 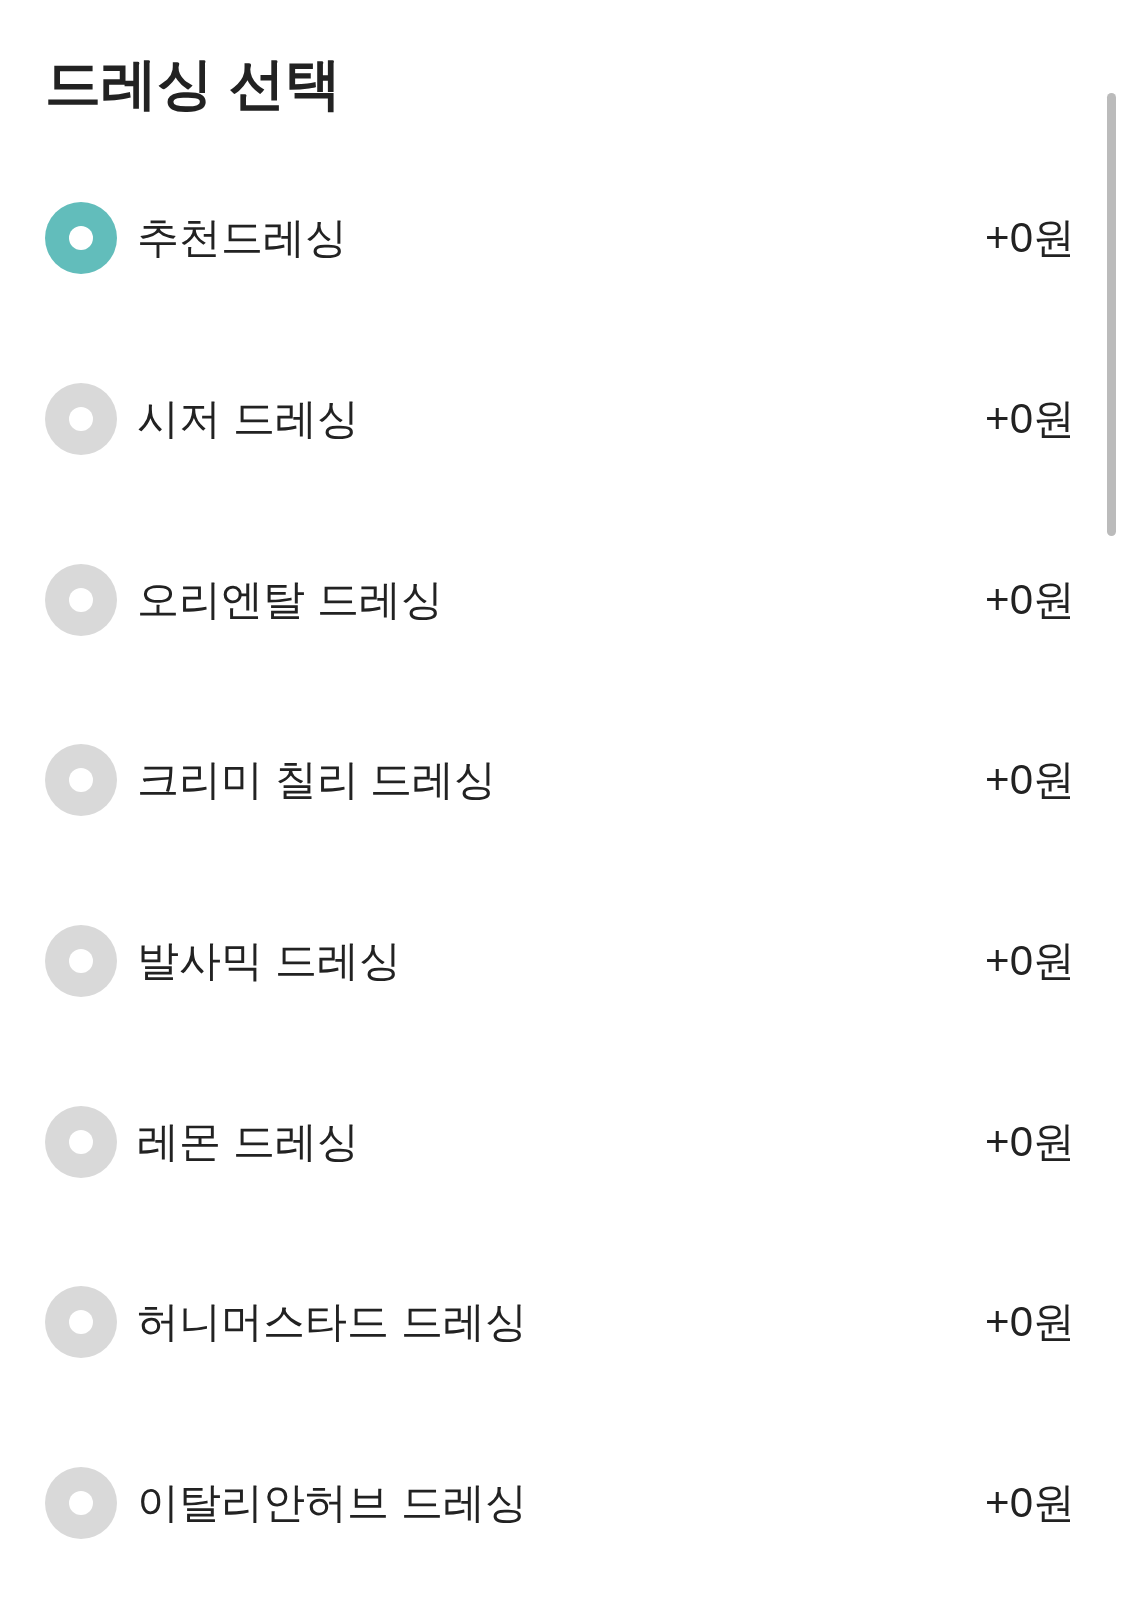 What do you see at coordinates (248, 1141) in the screenshot?
I see `option-label: 레몬 드레싱` at bounding box center [248, 1141].